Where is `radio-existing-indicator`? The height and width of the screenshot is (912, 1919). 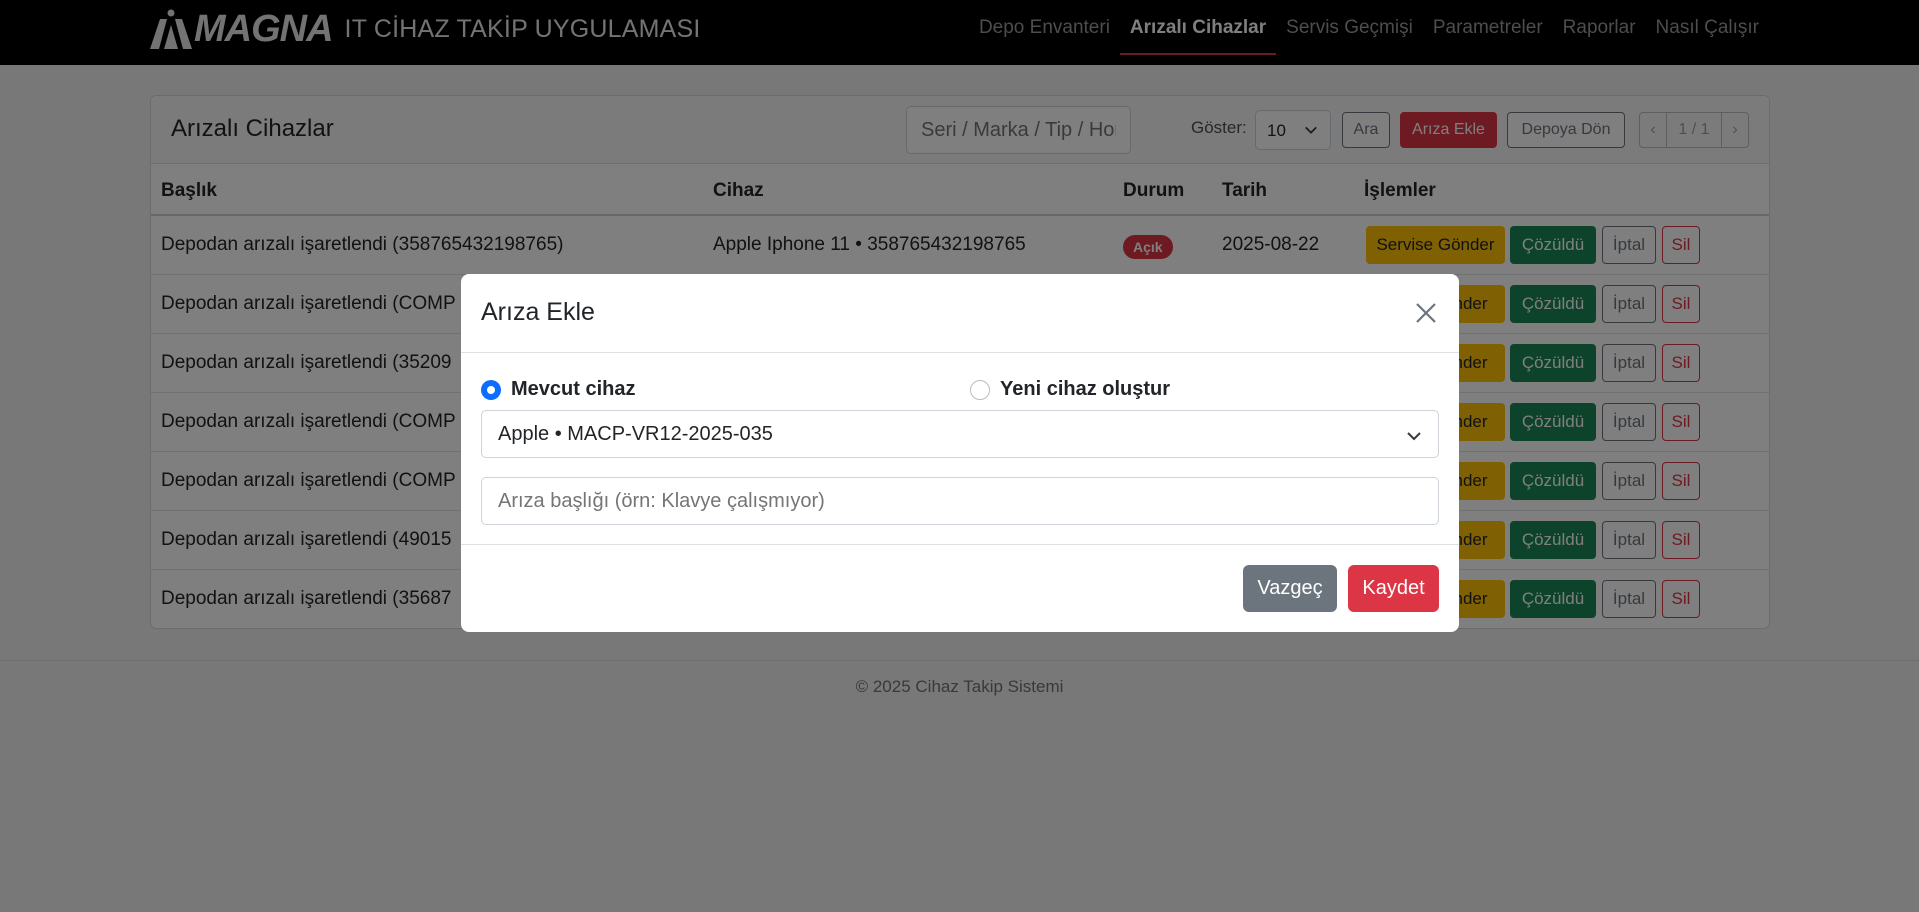 radio-existing-indicator is located at coordinates (491, 389).